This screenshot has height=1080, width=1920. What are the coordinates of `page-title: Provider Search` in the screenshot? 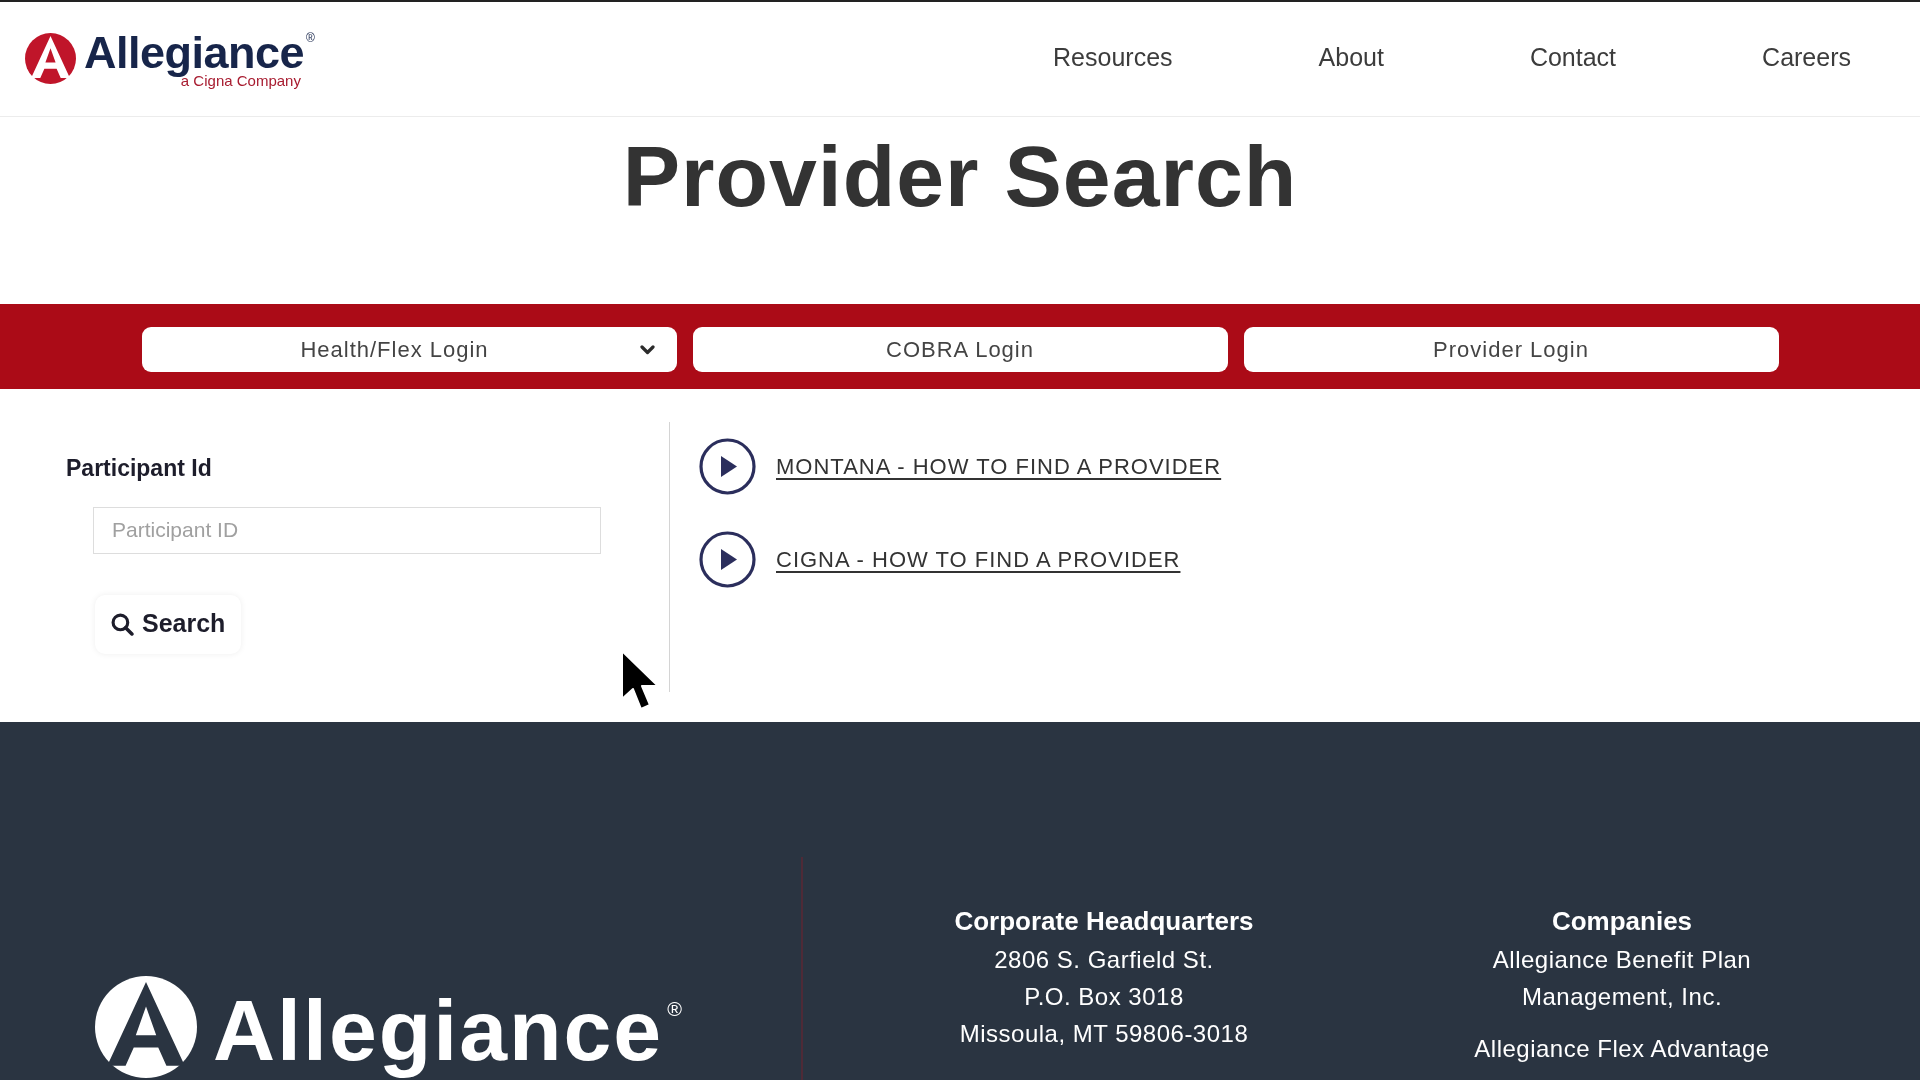 It's located at (960, 176).